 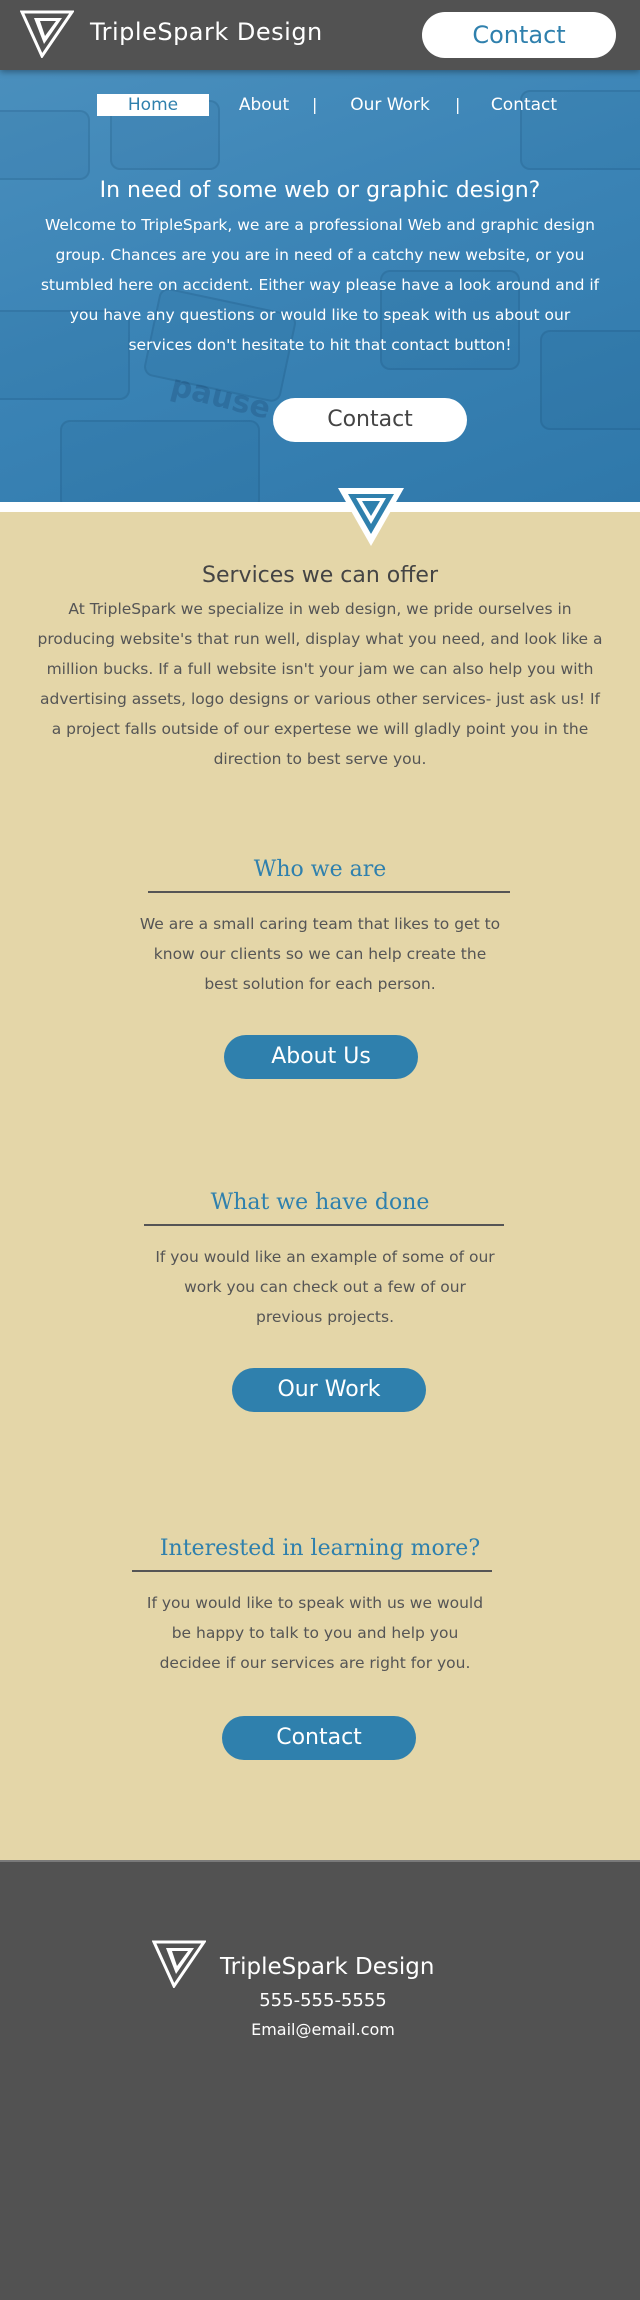 I want to click on footer-phone: 555-555-5555, so click(x=320, y=2000).